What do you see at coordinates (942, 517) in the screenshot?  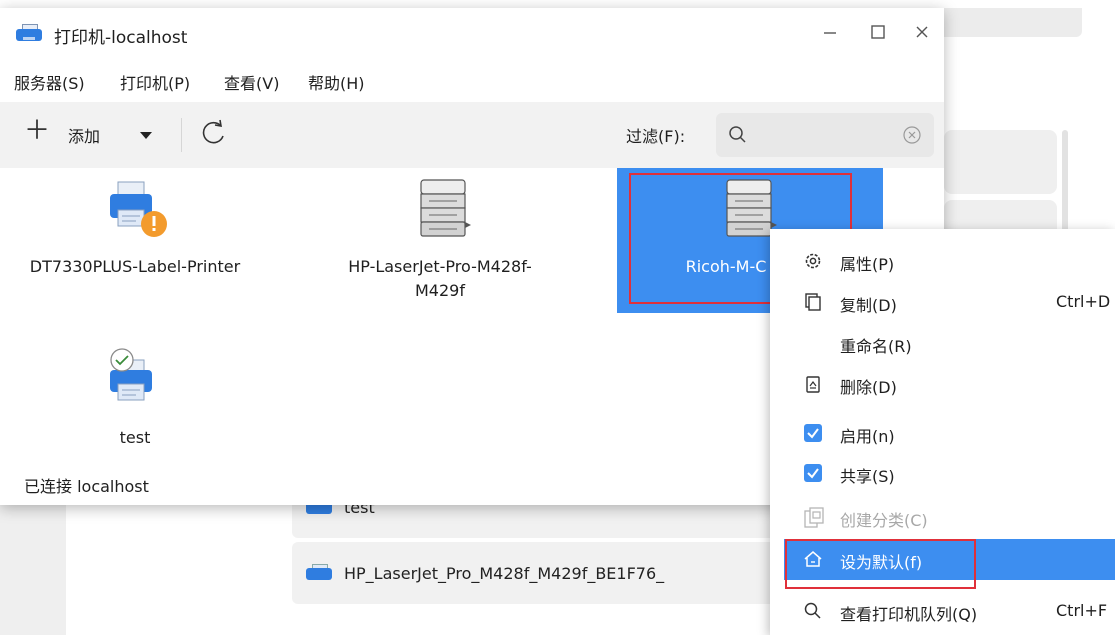 I see `menu-item-create-class: 创建分类(C)` at bounding box center [942, 517].